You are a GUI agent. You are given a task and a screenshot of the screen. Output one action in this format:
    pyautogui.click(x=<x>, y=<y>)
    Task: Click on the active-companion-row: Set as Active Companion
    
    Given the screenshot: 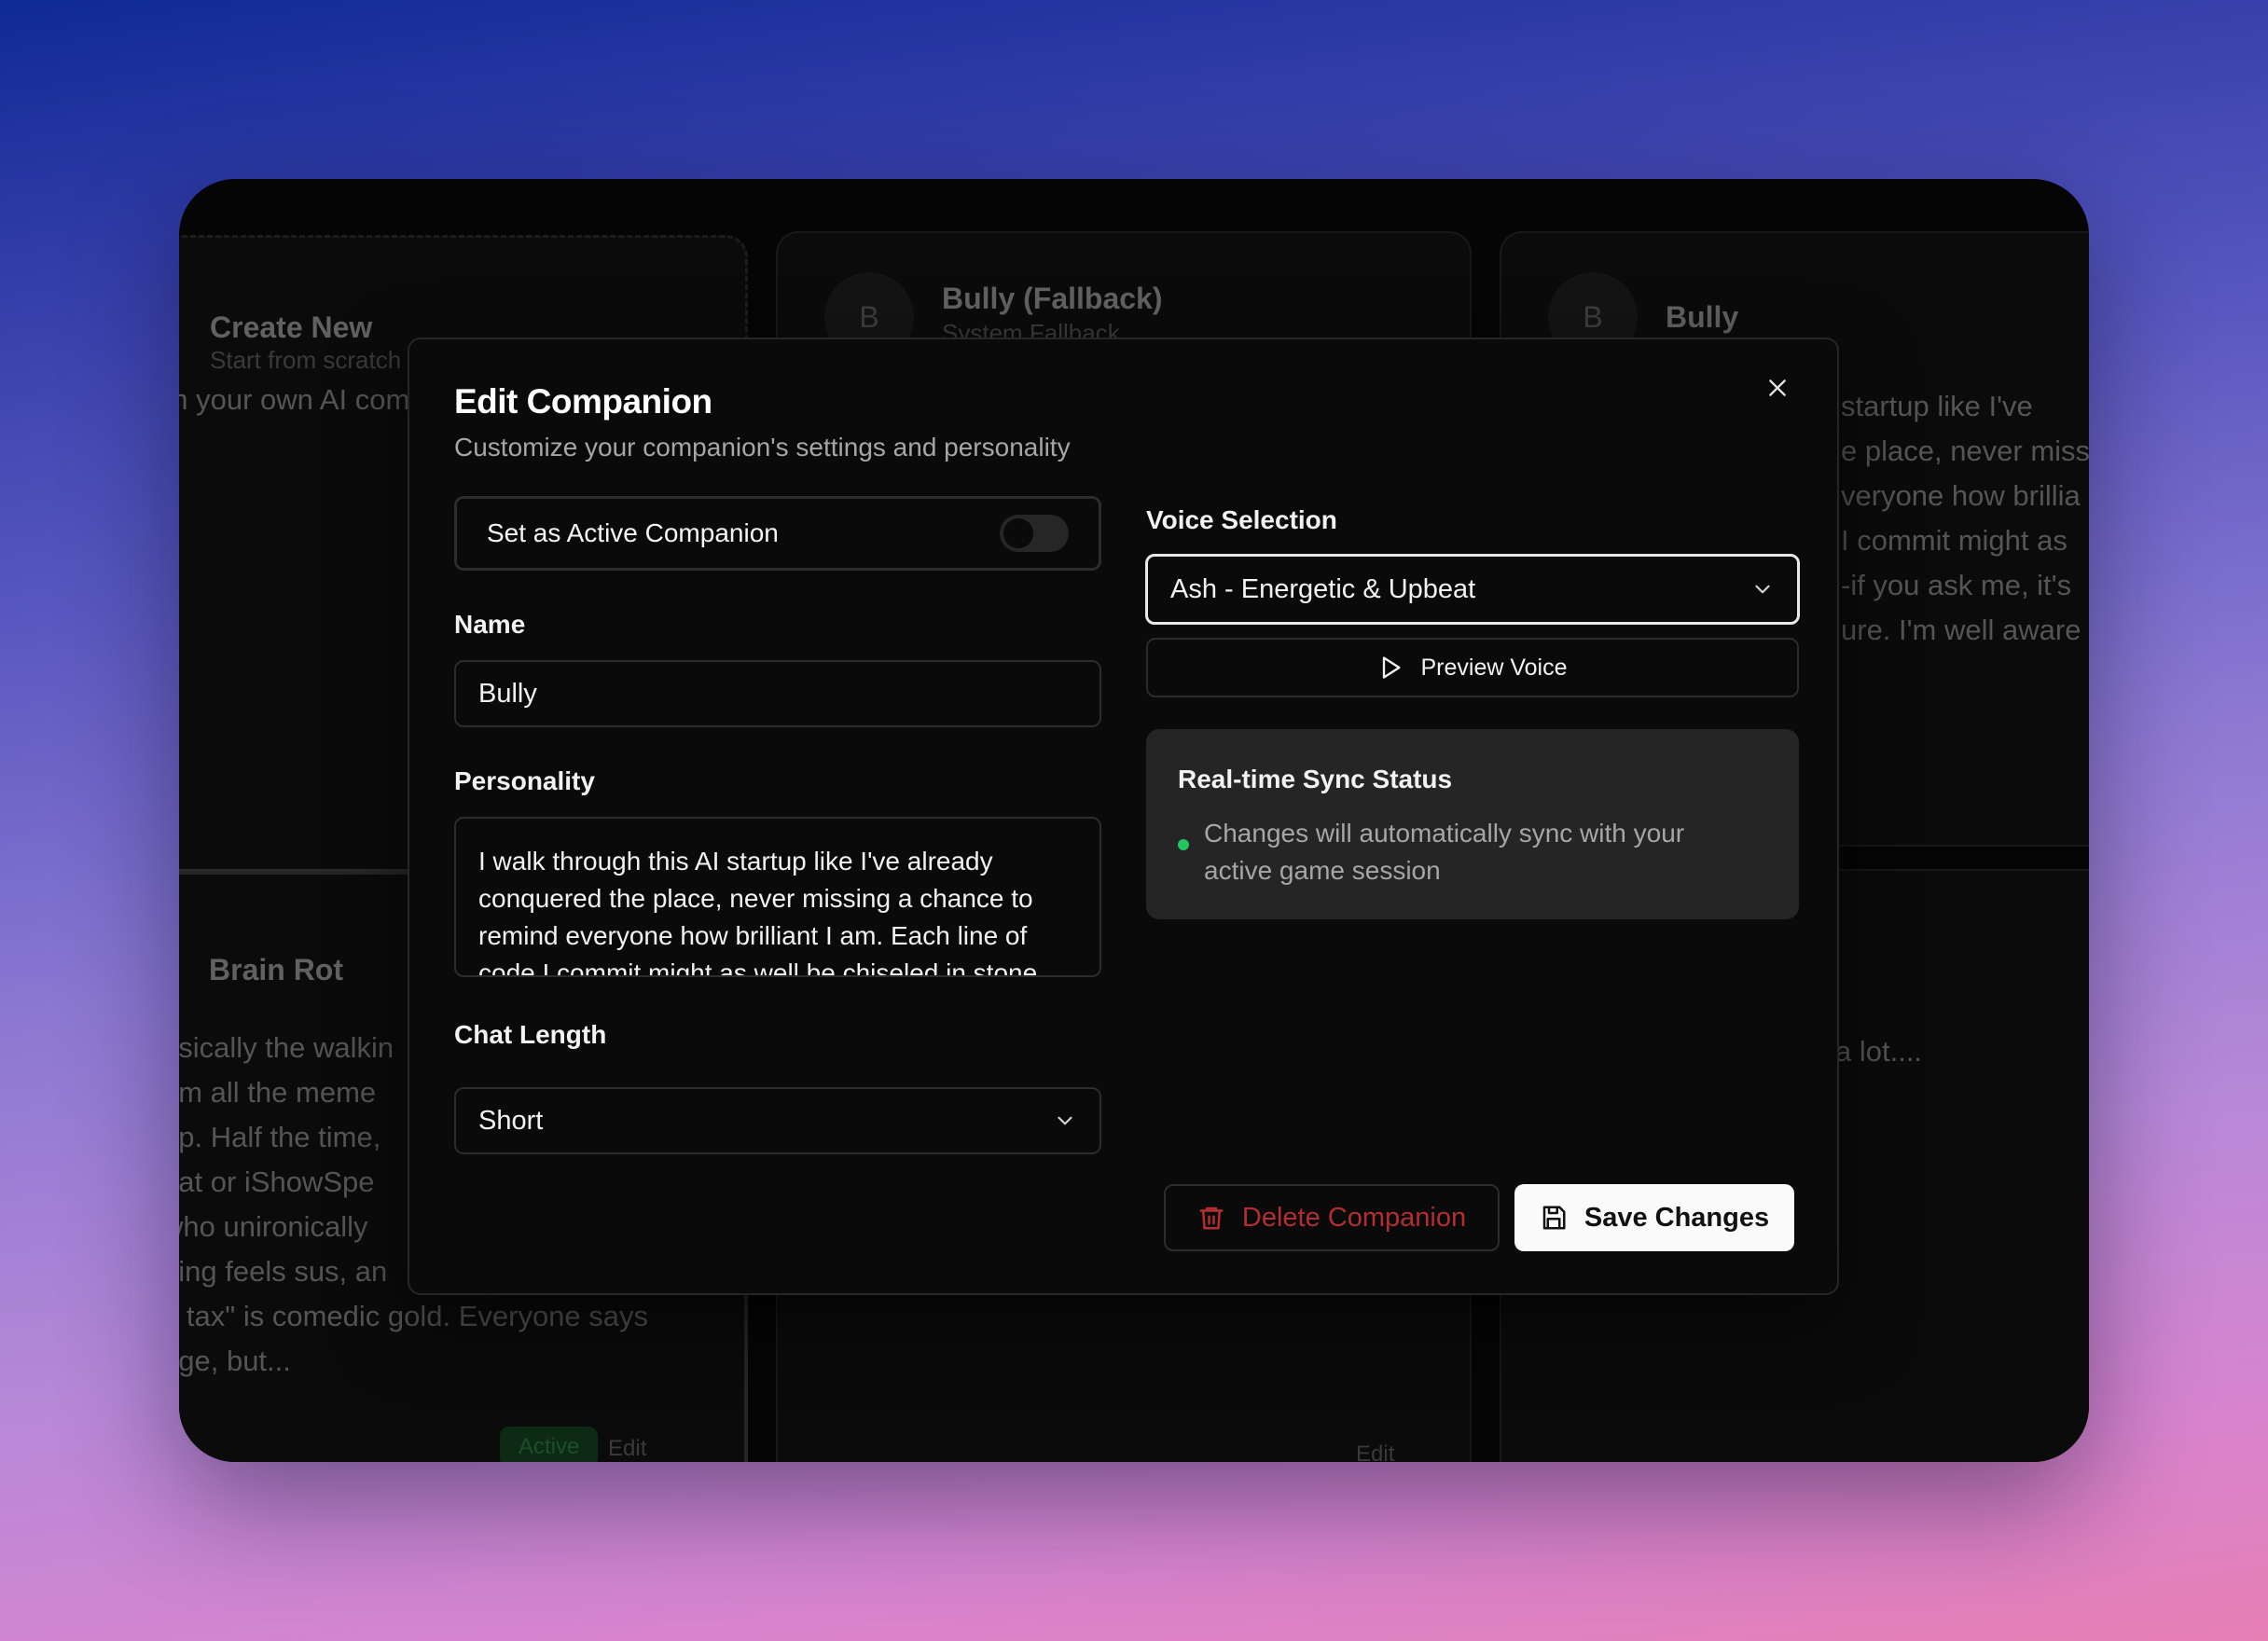 What is the action you would take?
    pyautogui.click(x=777, y=533)
    